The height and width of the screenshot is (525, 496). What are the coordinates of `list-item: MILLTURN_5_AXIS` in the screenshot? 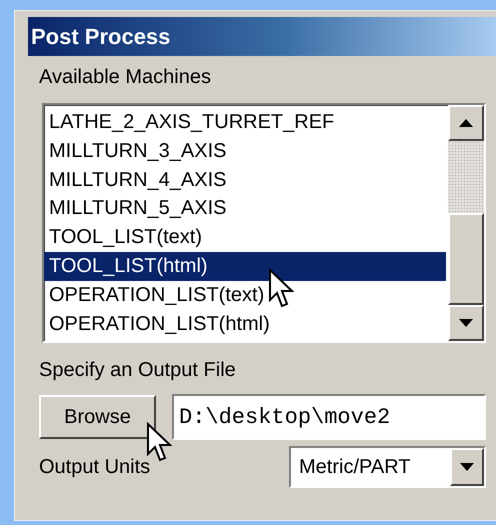 It's located at (245, 209).